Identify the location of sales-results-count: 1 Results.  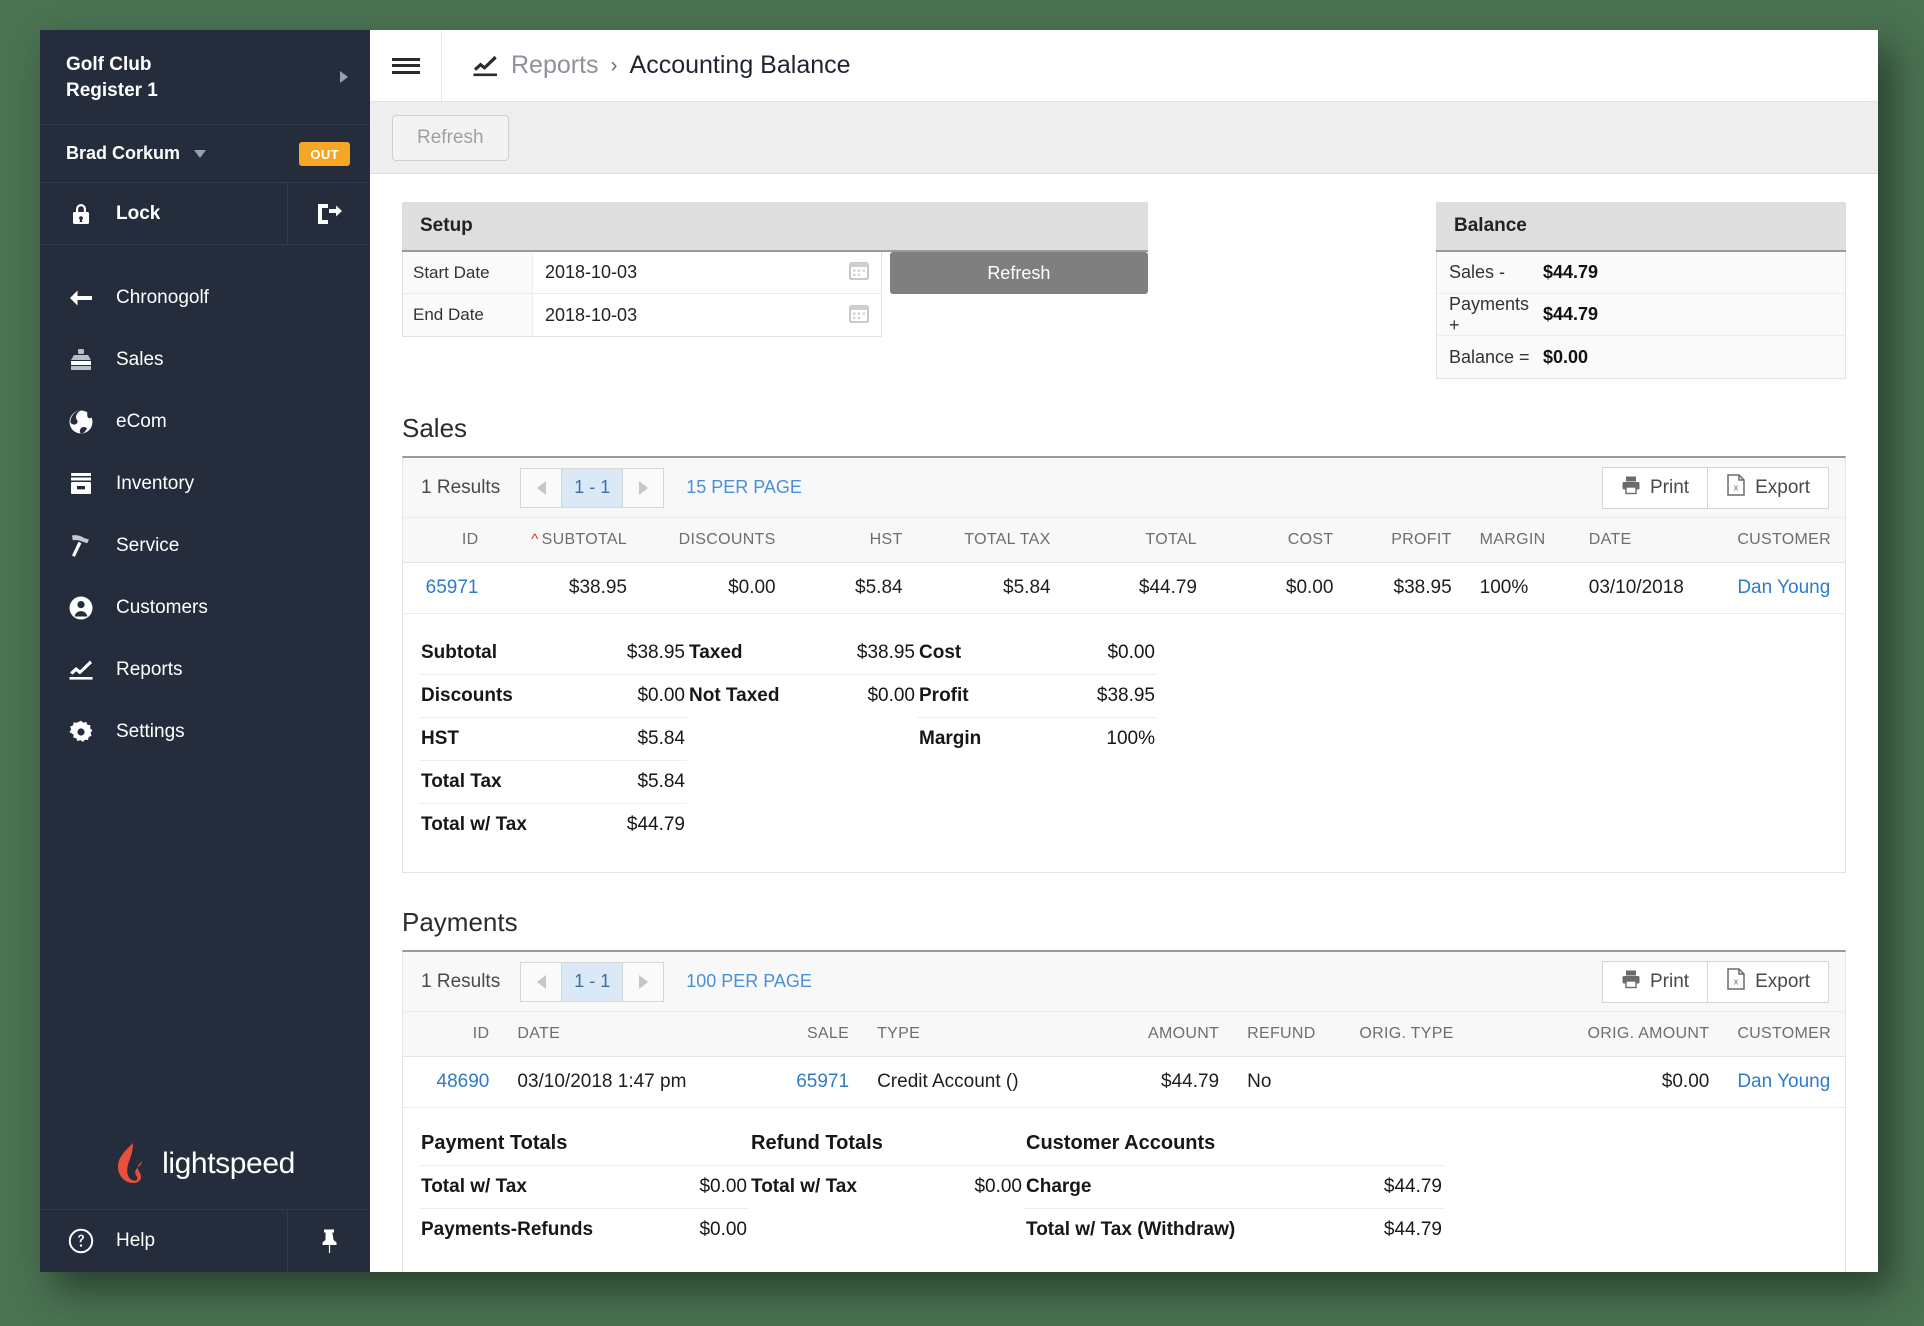
(461, 487).